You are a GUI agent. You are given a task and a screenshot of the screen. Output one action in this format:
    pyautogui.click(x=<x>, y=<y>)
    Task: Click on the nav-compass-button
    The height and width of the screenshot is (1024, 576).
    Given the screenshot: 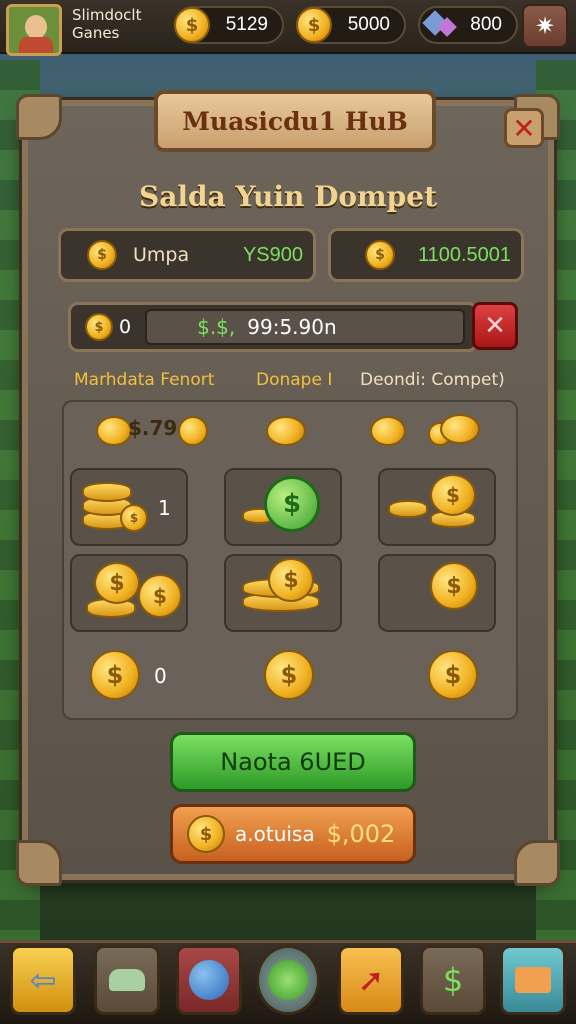 What is the action you would take?
    pyautogui.click(x=288, y=980)
    